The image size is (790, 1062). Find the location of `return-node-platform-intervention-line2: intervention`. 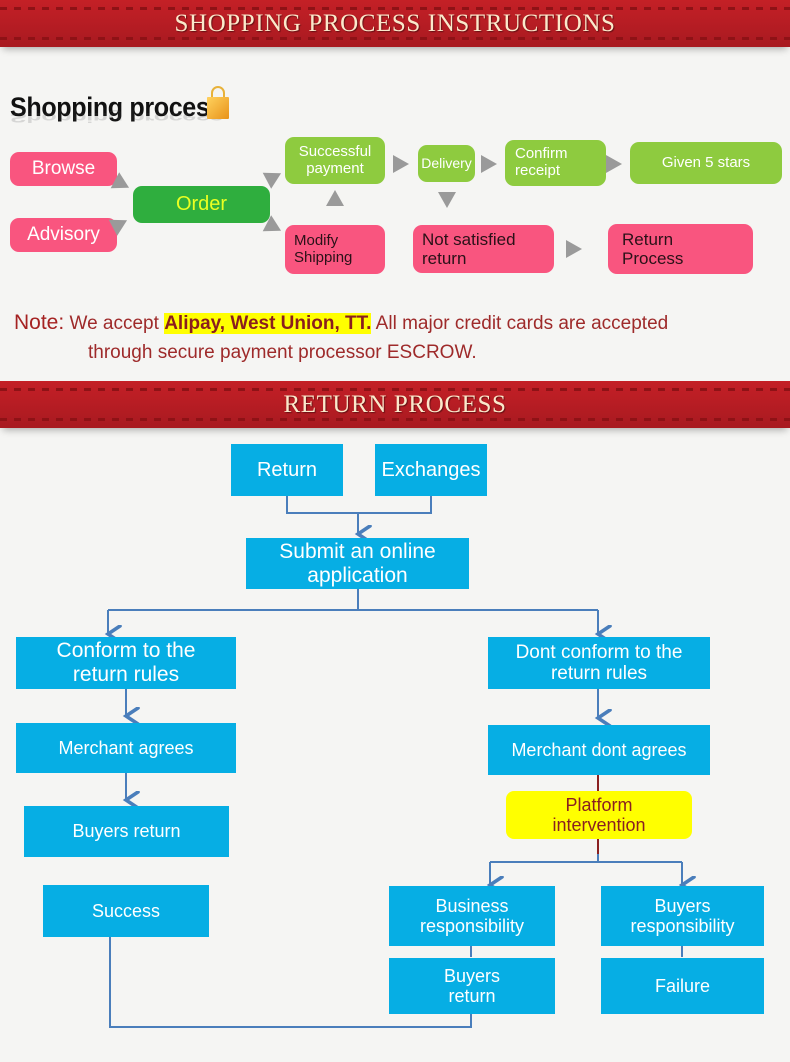

return-node-platform-intervention-line2: intervention is located at coordinates (599, 825).